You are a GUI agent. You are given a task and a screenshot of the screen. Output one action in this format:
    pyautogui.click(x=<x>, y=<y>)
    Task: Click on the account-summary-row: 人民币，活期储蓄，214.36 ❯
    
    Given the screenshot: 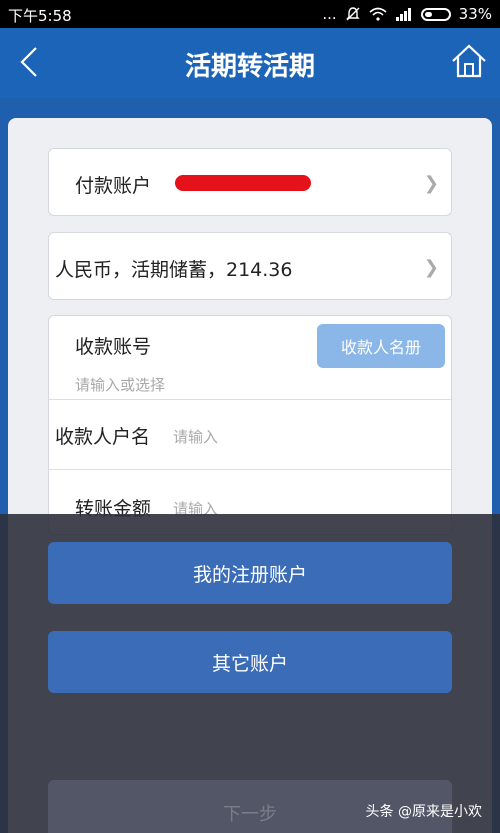 What is the action you would take?
    pyautogui.click(x=250, y=266)
    